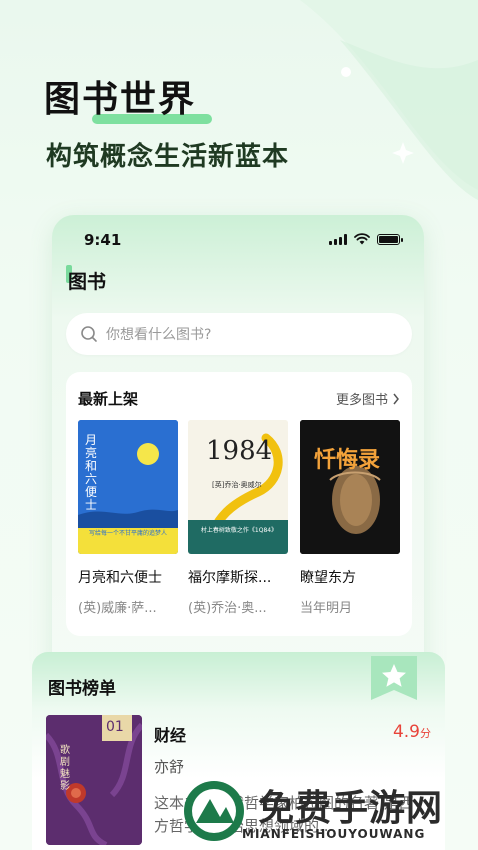  What do you see at coordinates (94, 780) in the screenshot?
I see `ranking-book-cover: 01 歌剧魅影` at bounding box center [94, 780].